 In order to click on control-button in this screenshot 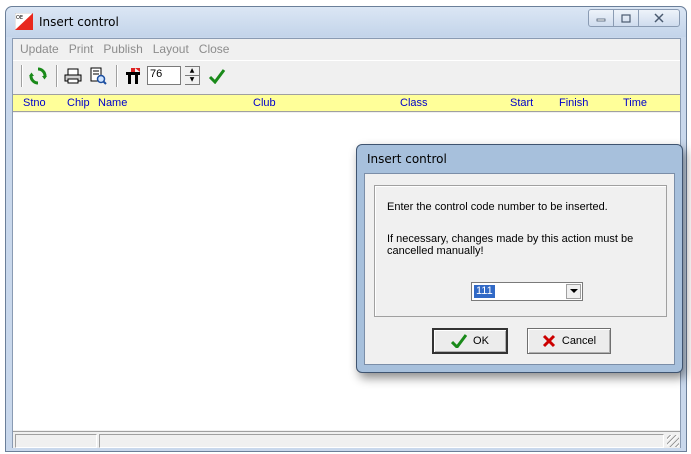, I will do `click(133, 76)`.